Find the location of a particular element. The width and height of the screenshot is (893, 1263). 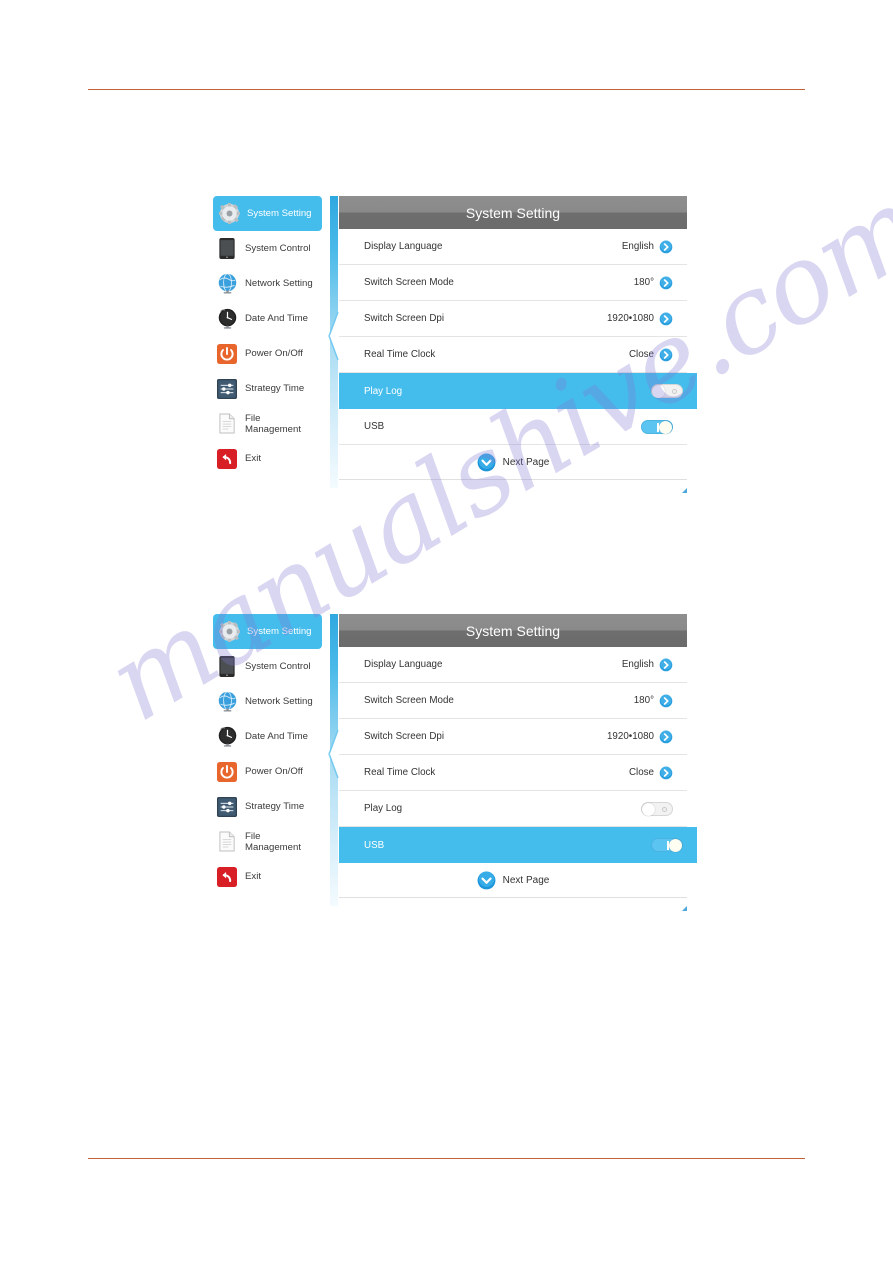

settings-row-label: USB is located at coordinates (374, 845).